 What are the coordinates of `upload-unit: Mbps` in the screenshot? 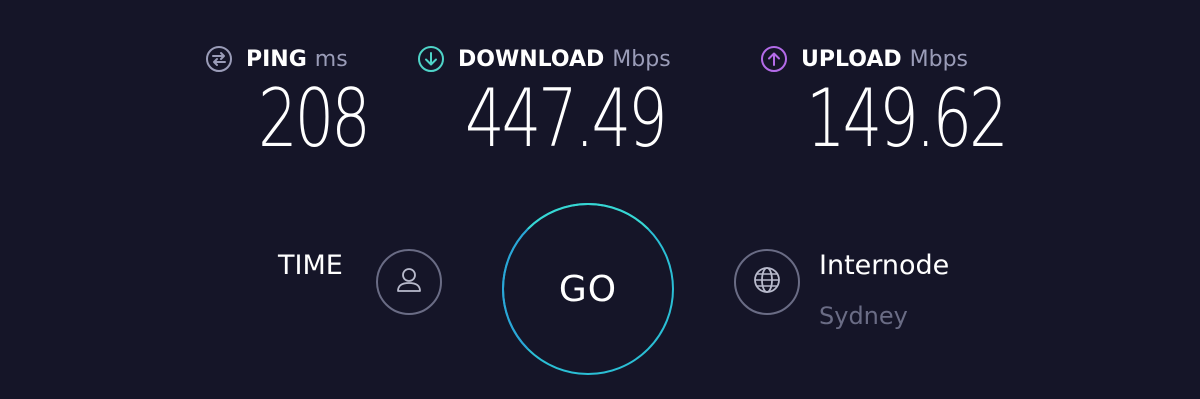 It's located at (938, 59).